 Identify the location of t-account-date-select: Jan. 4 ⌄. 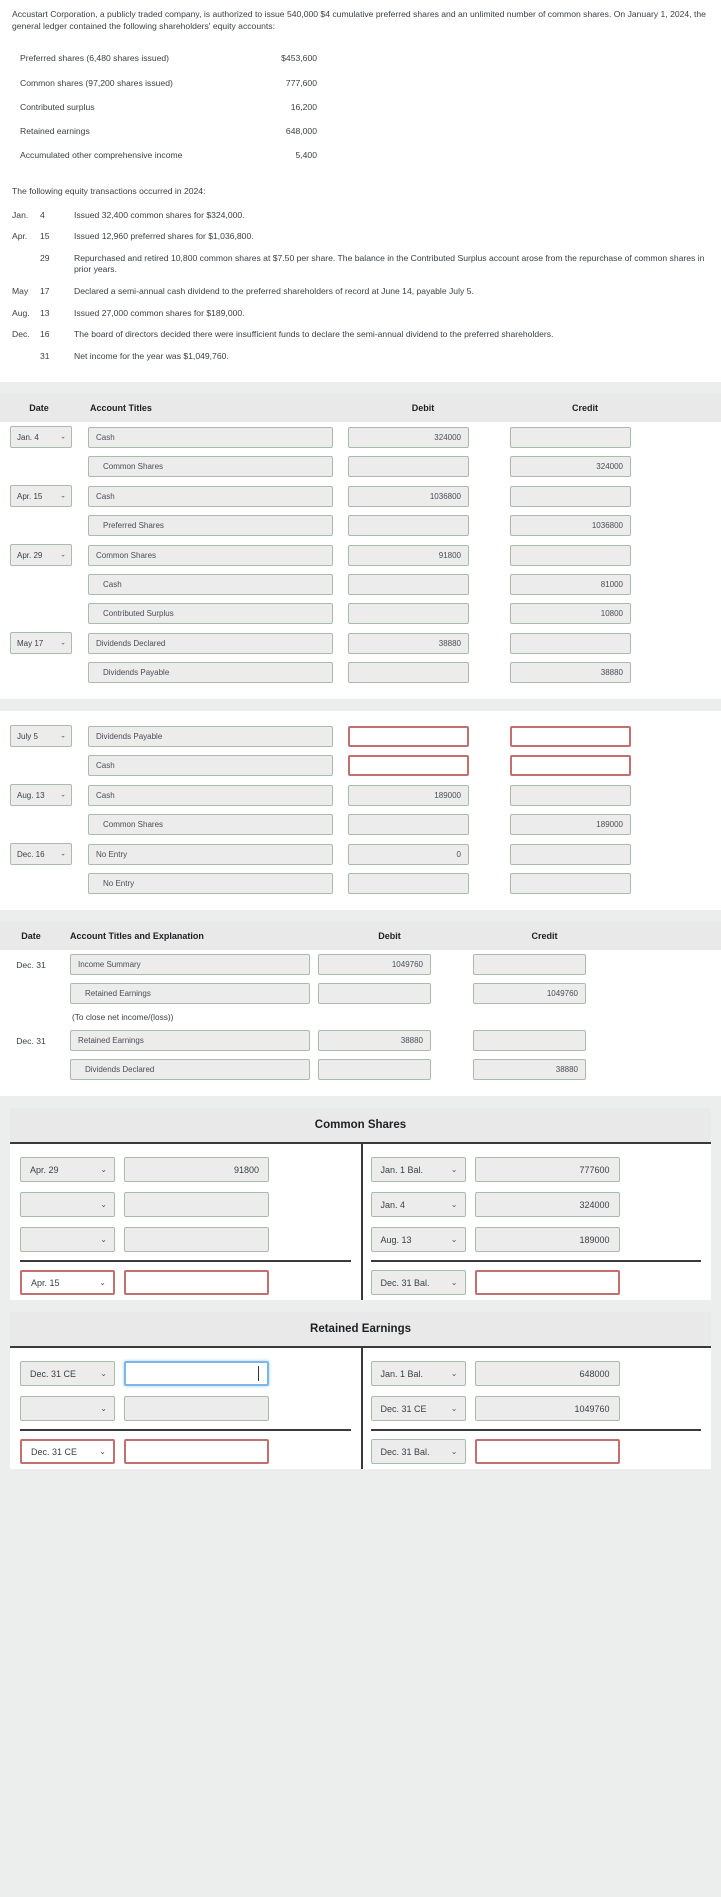
(418, 1205).